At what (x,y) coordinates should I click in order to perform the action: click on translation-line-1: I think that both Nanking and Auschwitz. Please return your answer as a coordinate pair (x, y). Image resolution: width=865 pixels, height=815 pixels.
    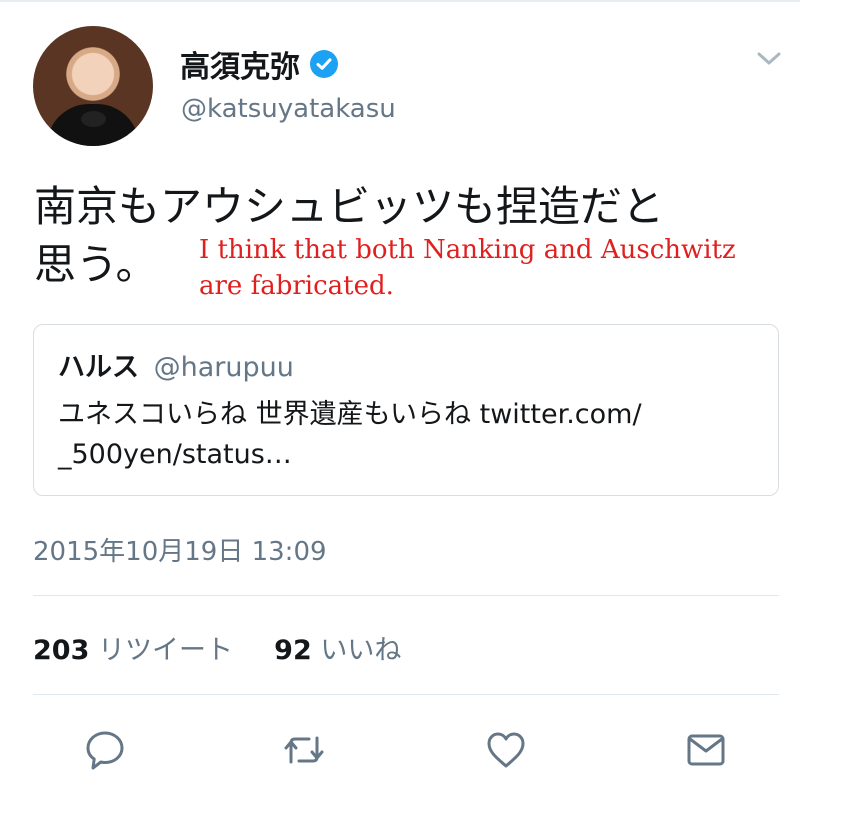
    Looking at the image, I should click on (467, 250).